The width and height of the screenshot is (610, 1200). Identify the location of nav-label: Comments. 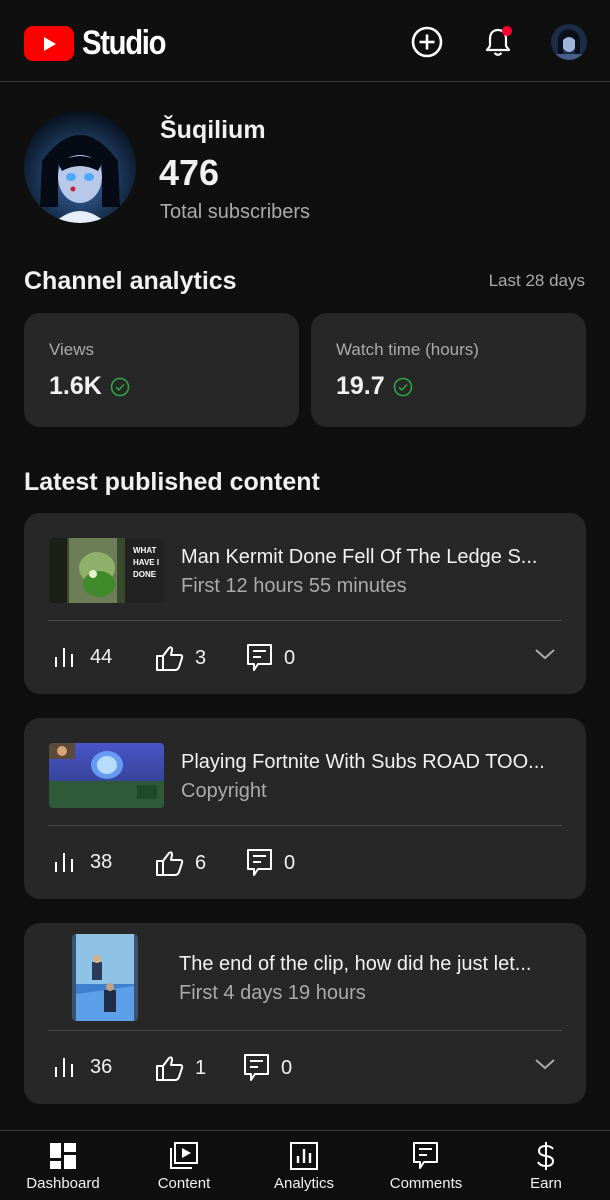
(426, 1183).